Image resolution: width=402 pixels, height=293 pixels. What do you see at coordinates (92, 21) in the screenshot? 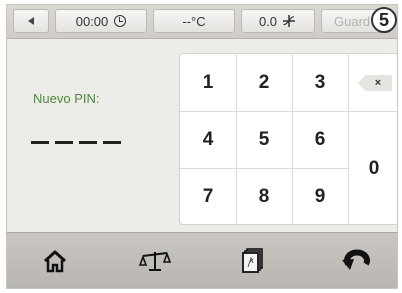
I see `timer-value: 00:00` at bounding box center [92, 21].